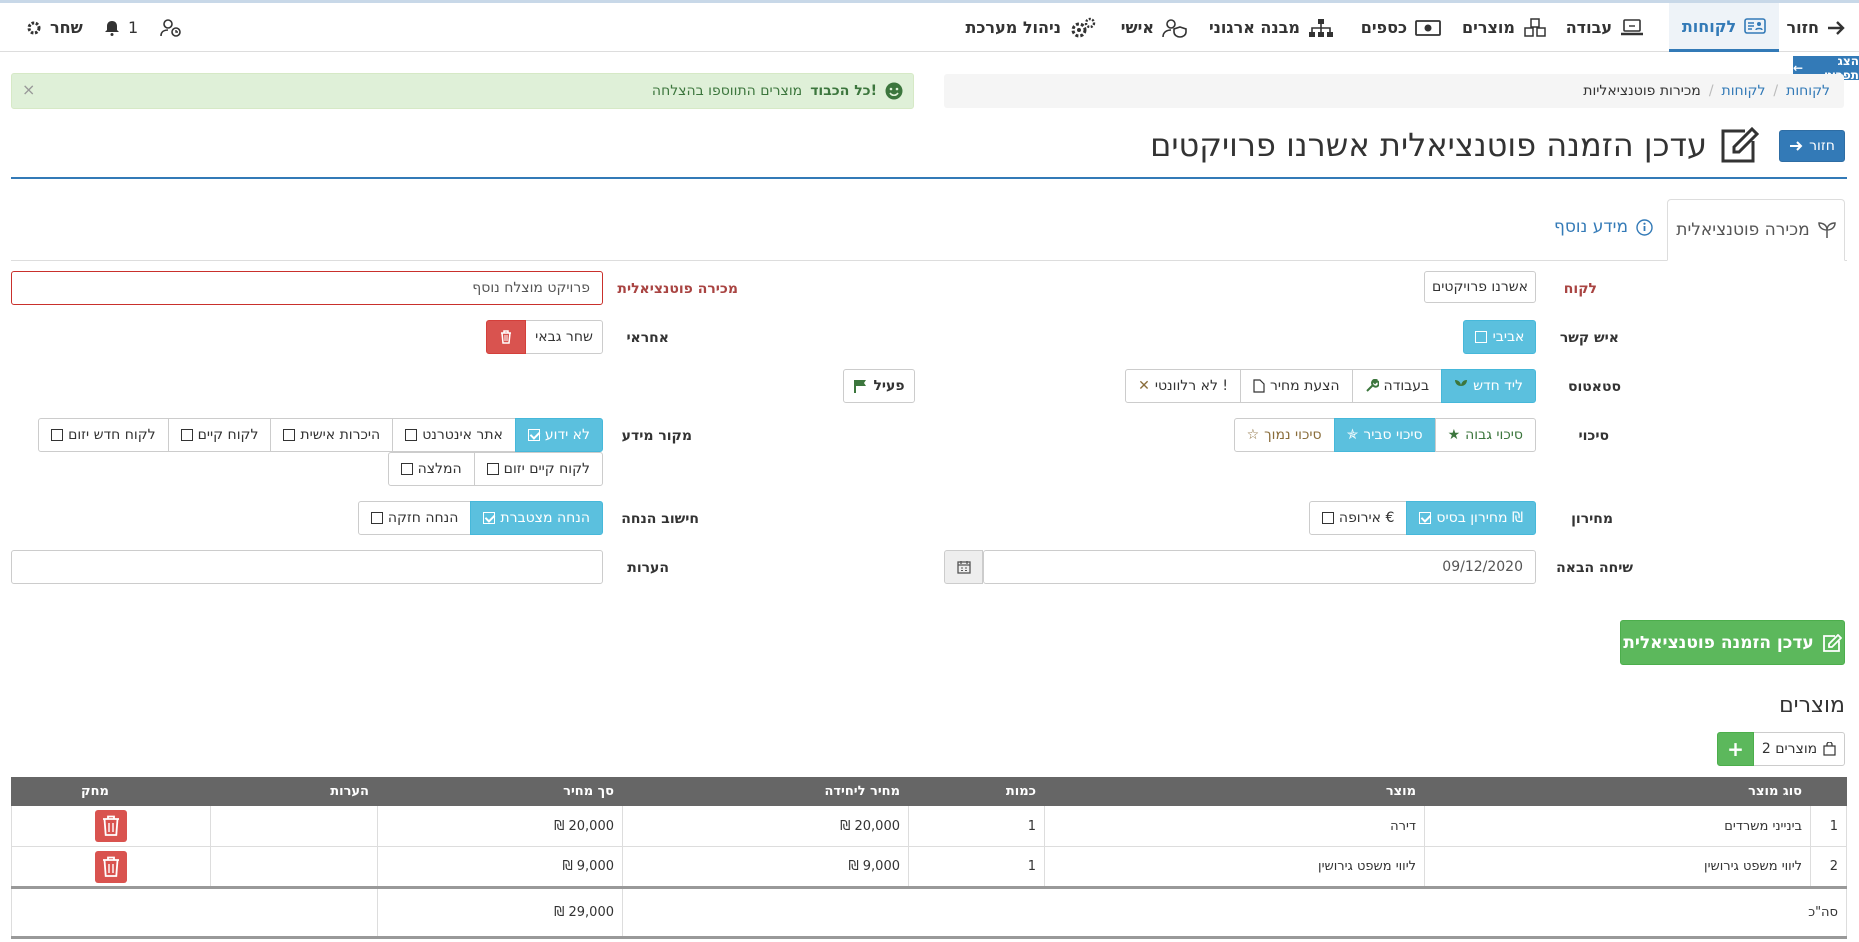 The width and height of the screenshot is (1859, 942). What do you see at coordinates (1756, 230) in the screenshot?
I see `tab-potential-sale: מכירה פוטנציאלית` at bounding box center [1756, 230].